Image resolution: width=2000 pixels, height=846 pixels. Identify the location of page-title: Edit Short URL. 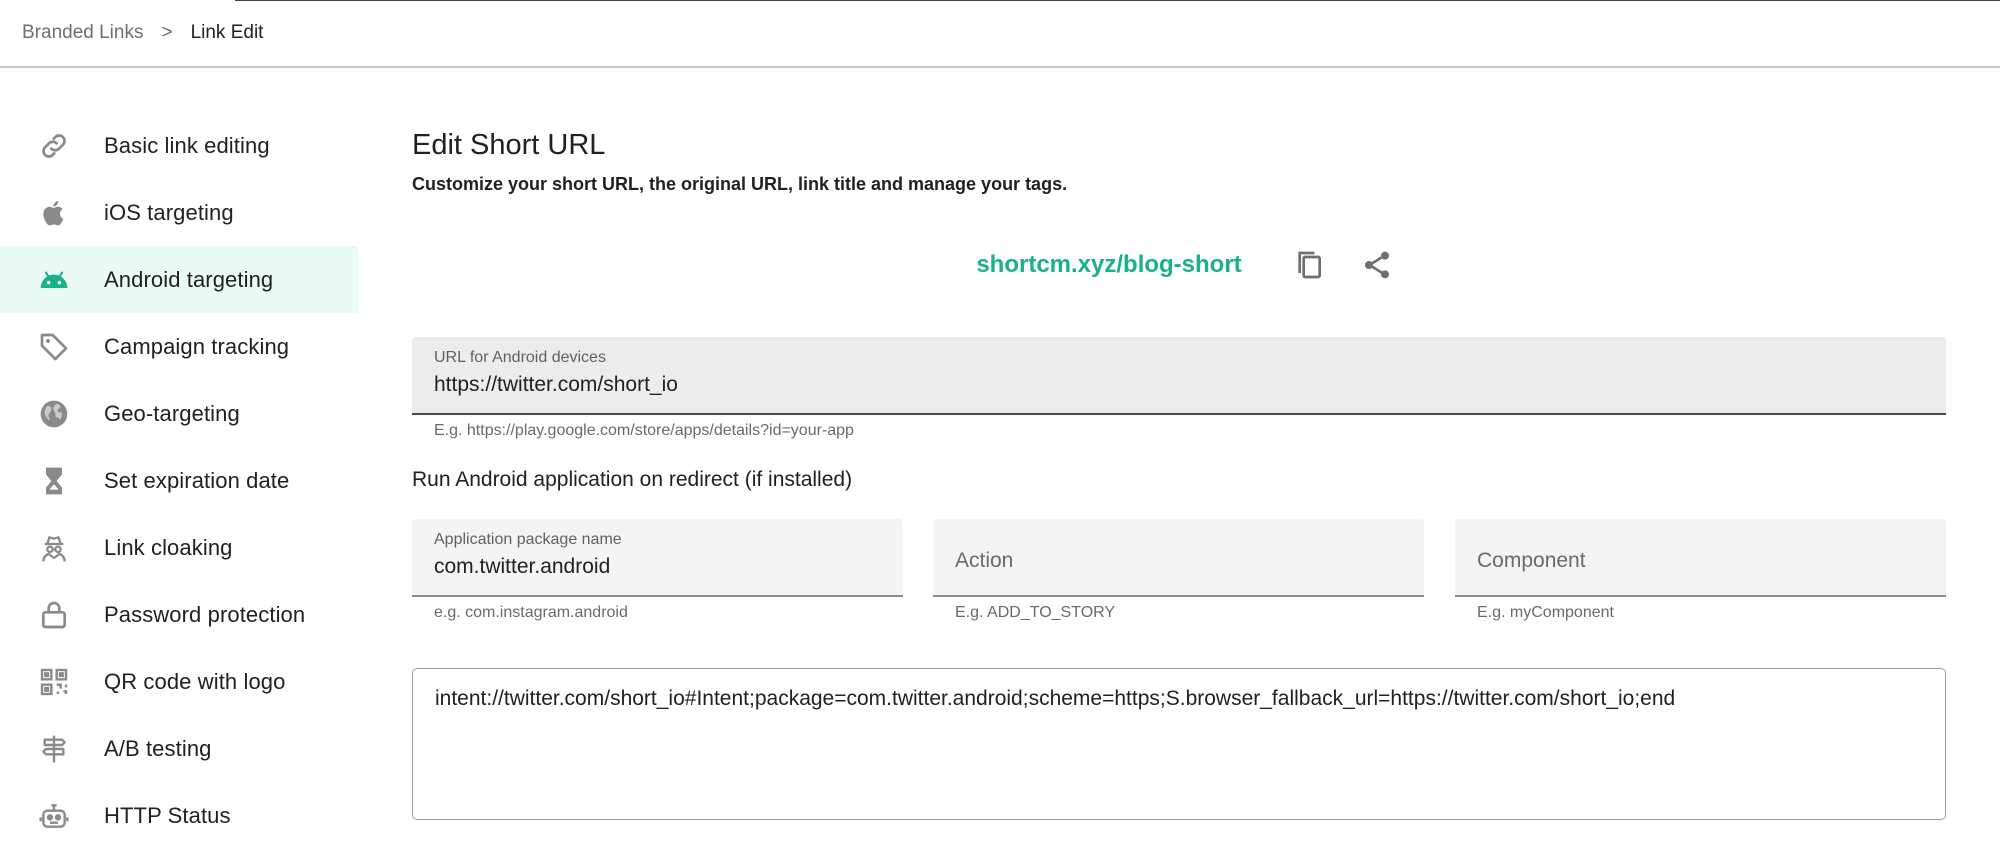
(509, 145).